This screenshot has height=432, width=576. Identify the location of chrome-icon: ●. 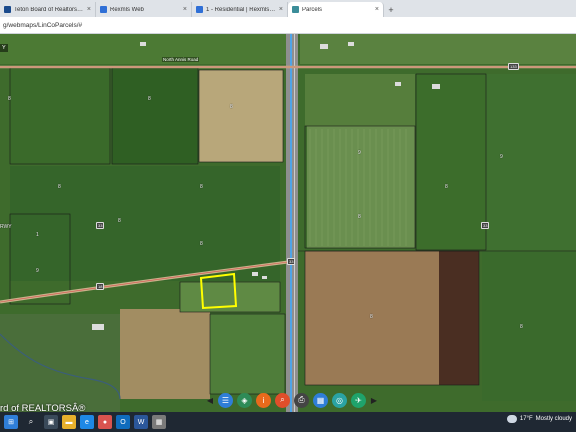
(105, 422).